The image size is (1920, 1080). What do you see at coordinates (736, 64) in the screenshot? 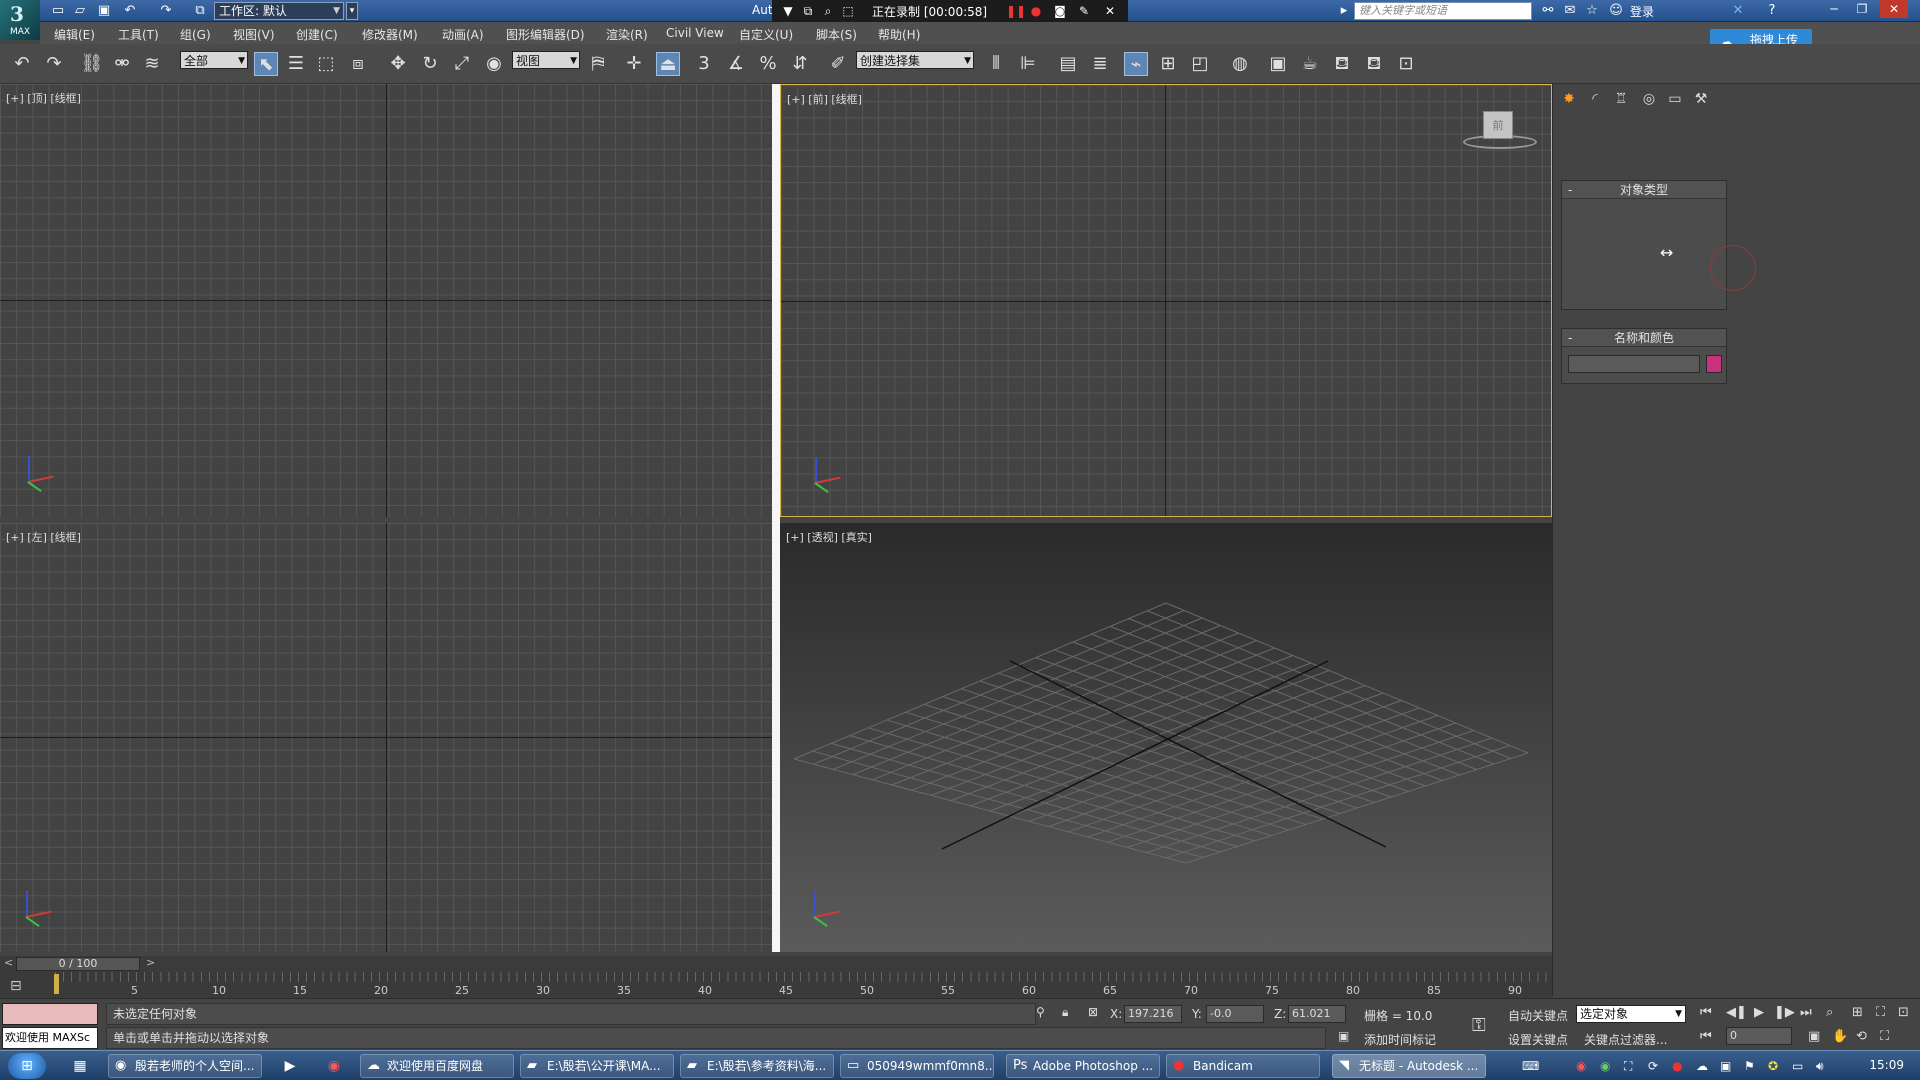
I see `angle-snap-icon: ∡` at bounding box center [736, 64].